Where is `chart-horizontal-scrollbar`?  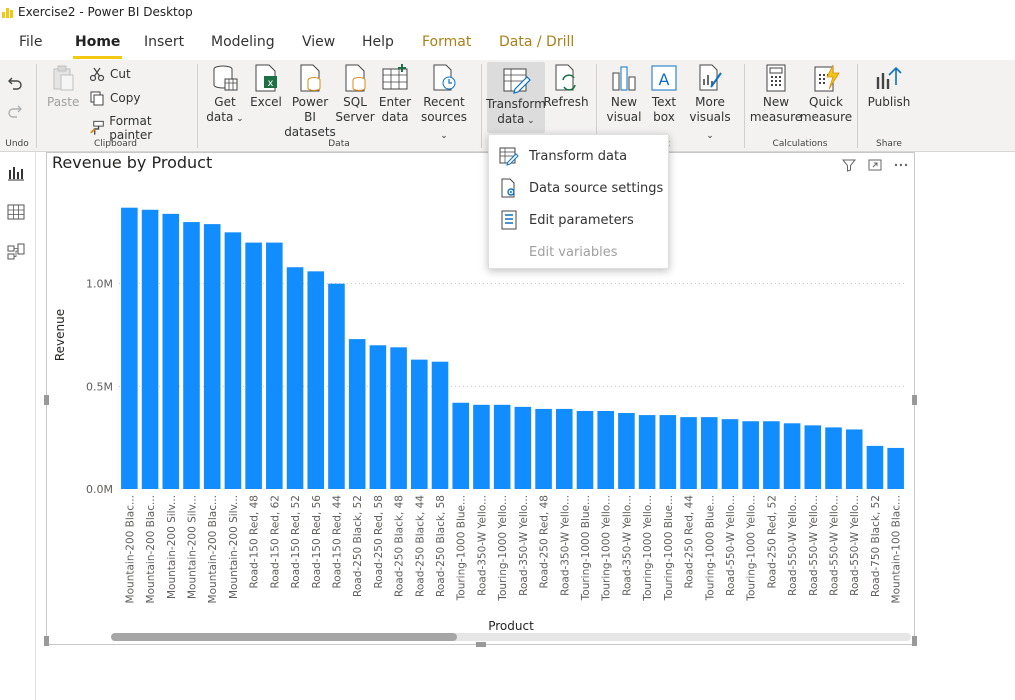 chart-horizontal-scrollbar is located at coordinates (511, 637).